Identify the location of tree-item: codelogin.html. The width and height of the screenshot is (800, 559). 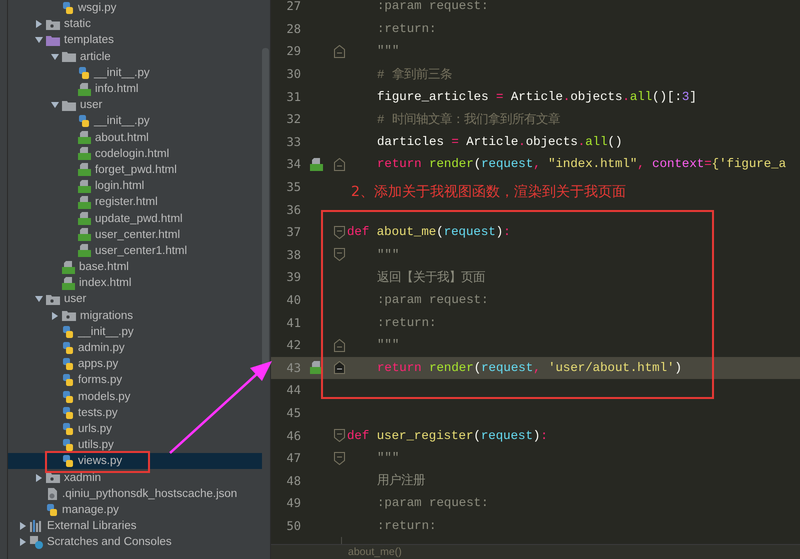
(91, 154).